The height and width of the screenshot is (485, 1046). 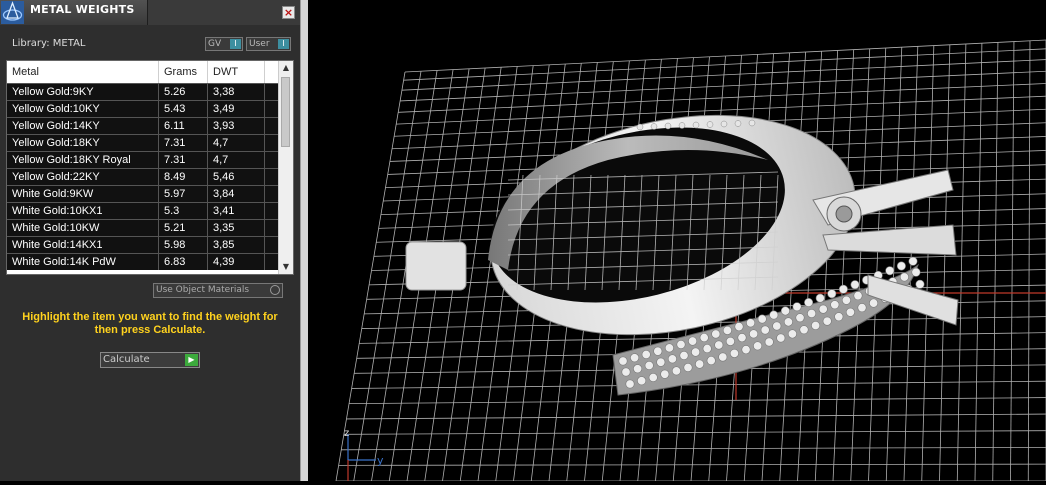 What do you see at coordinates (304, 240) in the screenshot?
I see `panel-splitter` at bounding box center [304, 240].